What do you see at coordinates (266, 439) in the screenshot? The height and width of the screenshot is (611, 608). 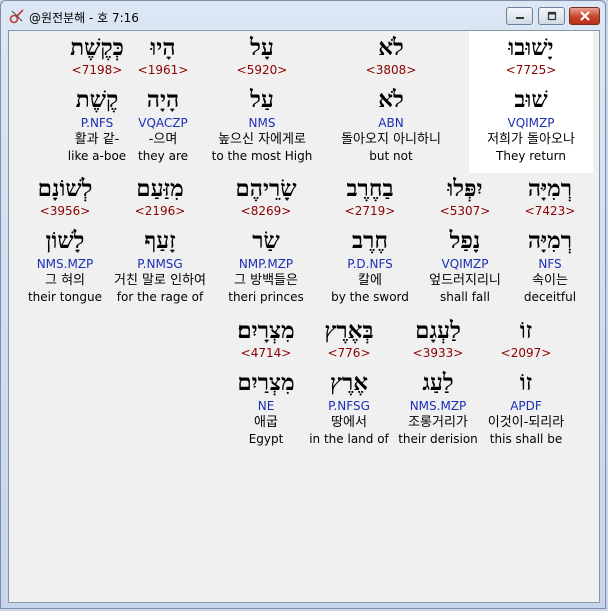 I see `english-gloss: Egypt` at bounding box center [266, 439].